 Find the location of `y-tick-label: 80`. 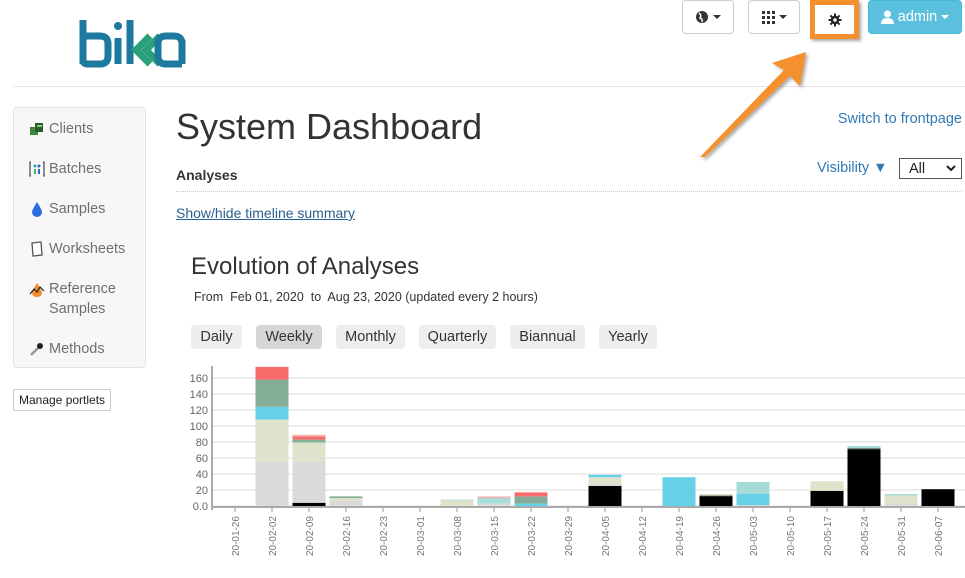

y-tick-label: 80 is located at coordinates (202, 443).